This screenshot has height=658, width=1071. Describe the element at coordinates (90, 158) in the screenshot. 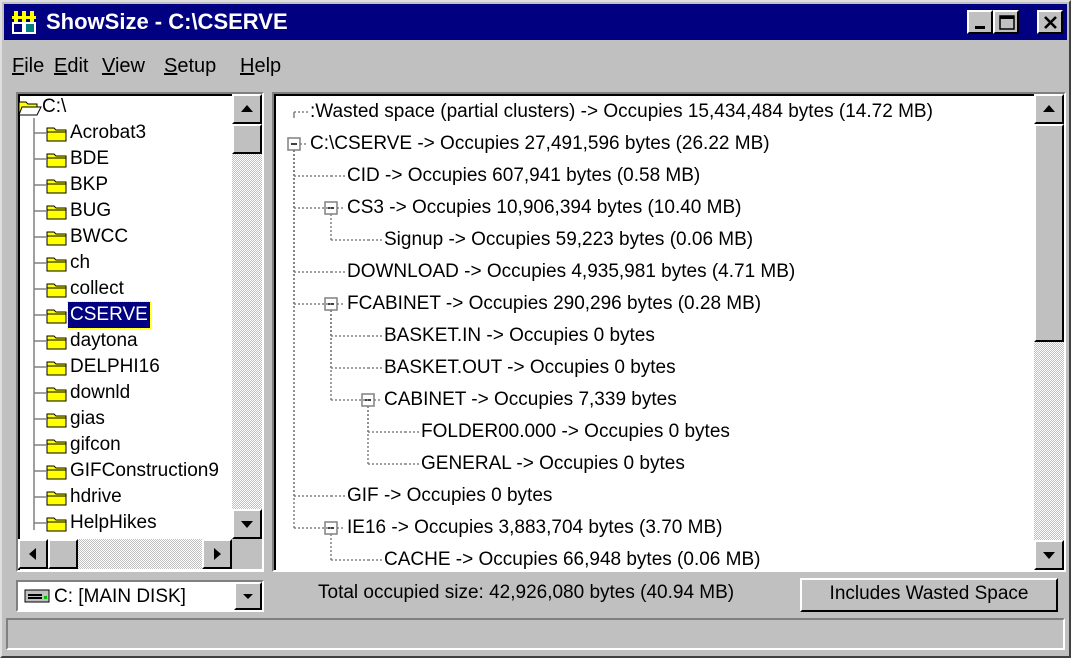

I see `dir-folder-label: BDE` at that location.